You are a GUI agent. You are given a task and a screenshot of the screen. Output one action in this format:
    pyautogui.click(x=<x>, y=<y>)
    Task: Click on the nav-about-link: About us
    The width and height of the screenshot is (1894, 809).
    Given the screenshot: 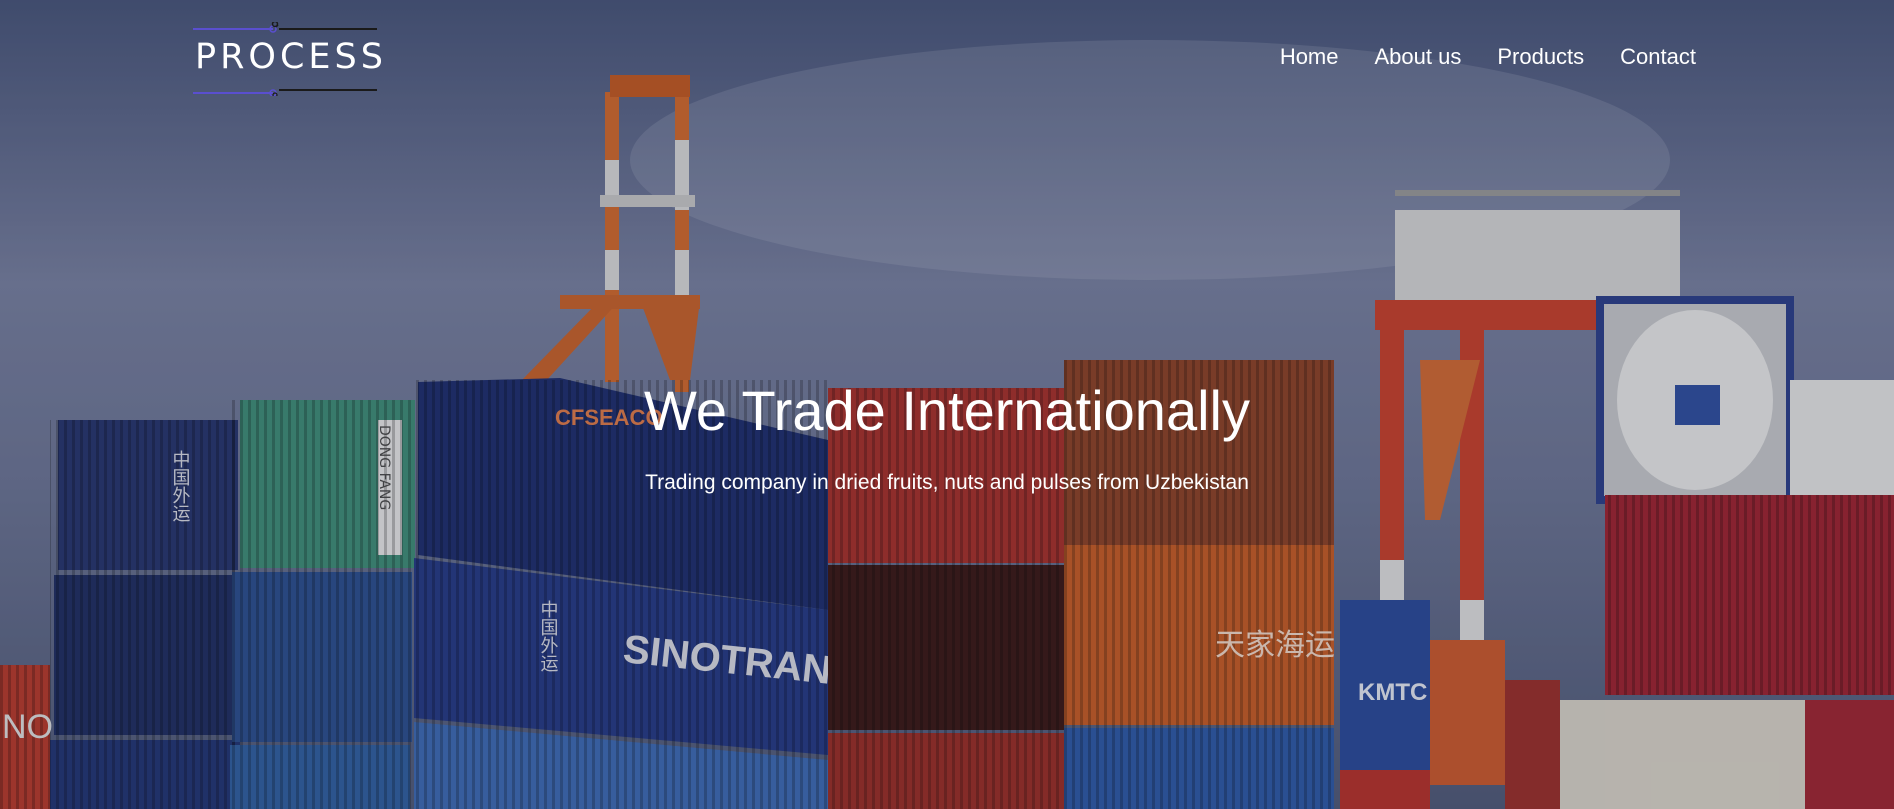 What is the action you would take?
    pyautogui.click(x=1418, y=57)
    